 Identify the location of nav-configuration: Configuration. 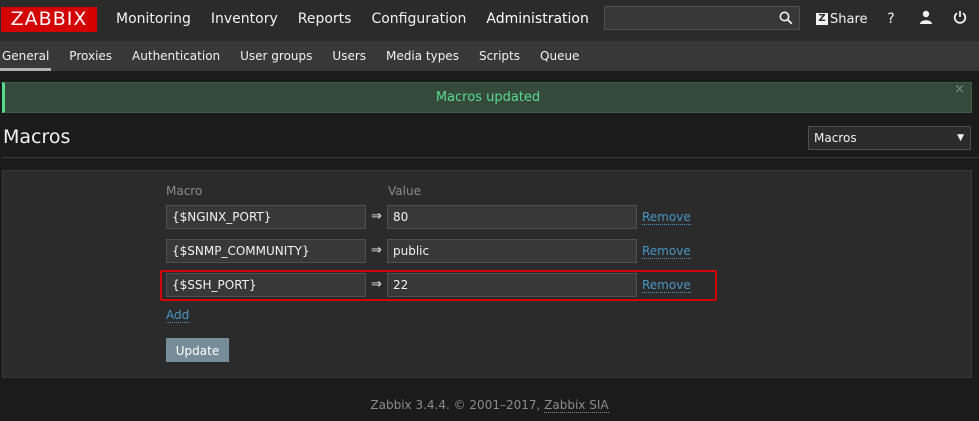
(418, 20).